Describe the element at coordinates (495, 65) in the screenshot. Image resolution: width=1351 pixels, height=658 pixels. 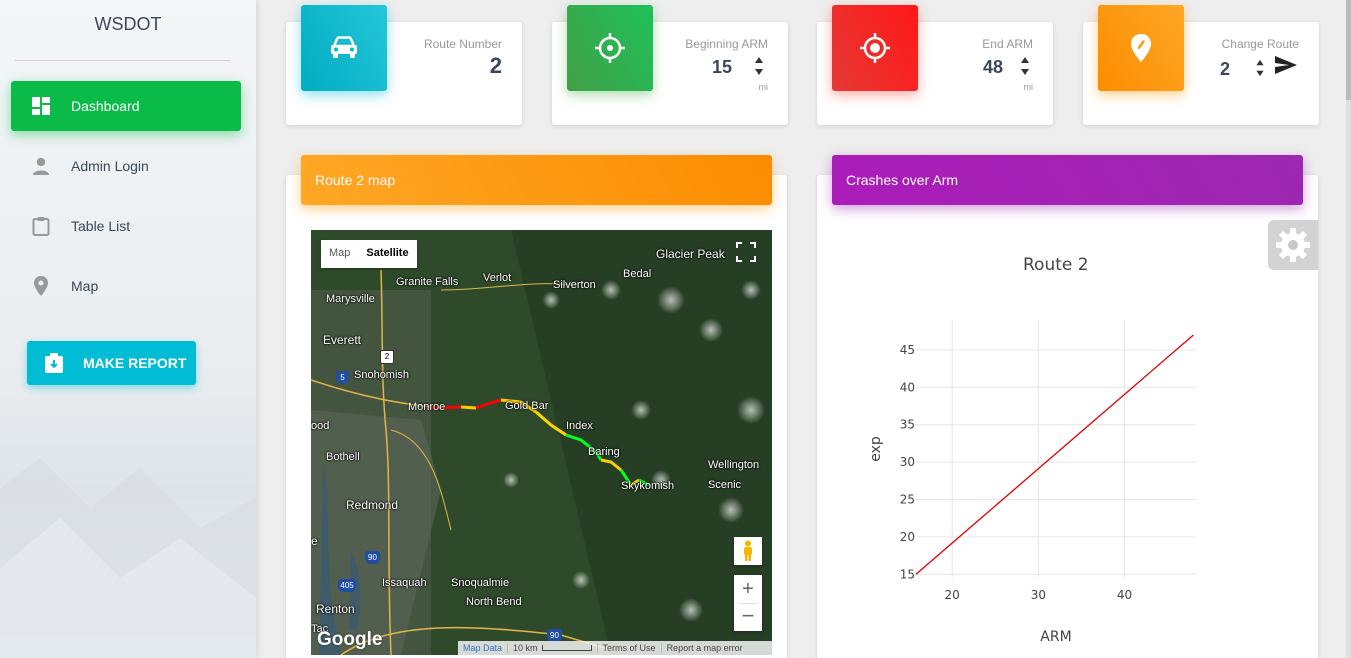
I see `route-number-value: 2` at that location.